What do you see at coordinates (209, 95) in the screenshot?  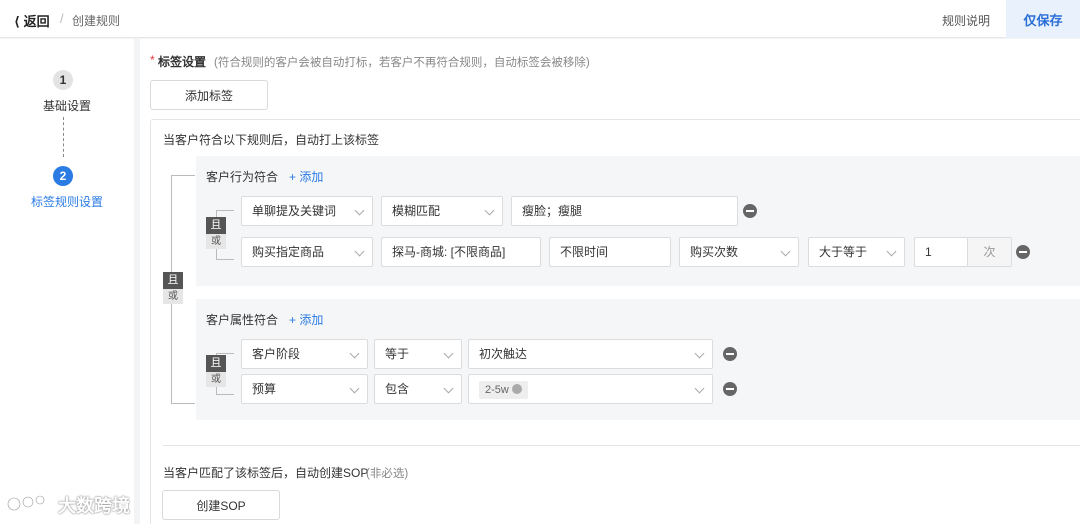 I see `add-tag-button: 添加标签` at bounding box center [209, 95].